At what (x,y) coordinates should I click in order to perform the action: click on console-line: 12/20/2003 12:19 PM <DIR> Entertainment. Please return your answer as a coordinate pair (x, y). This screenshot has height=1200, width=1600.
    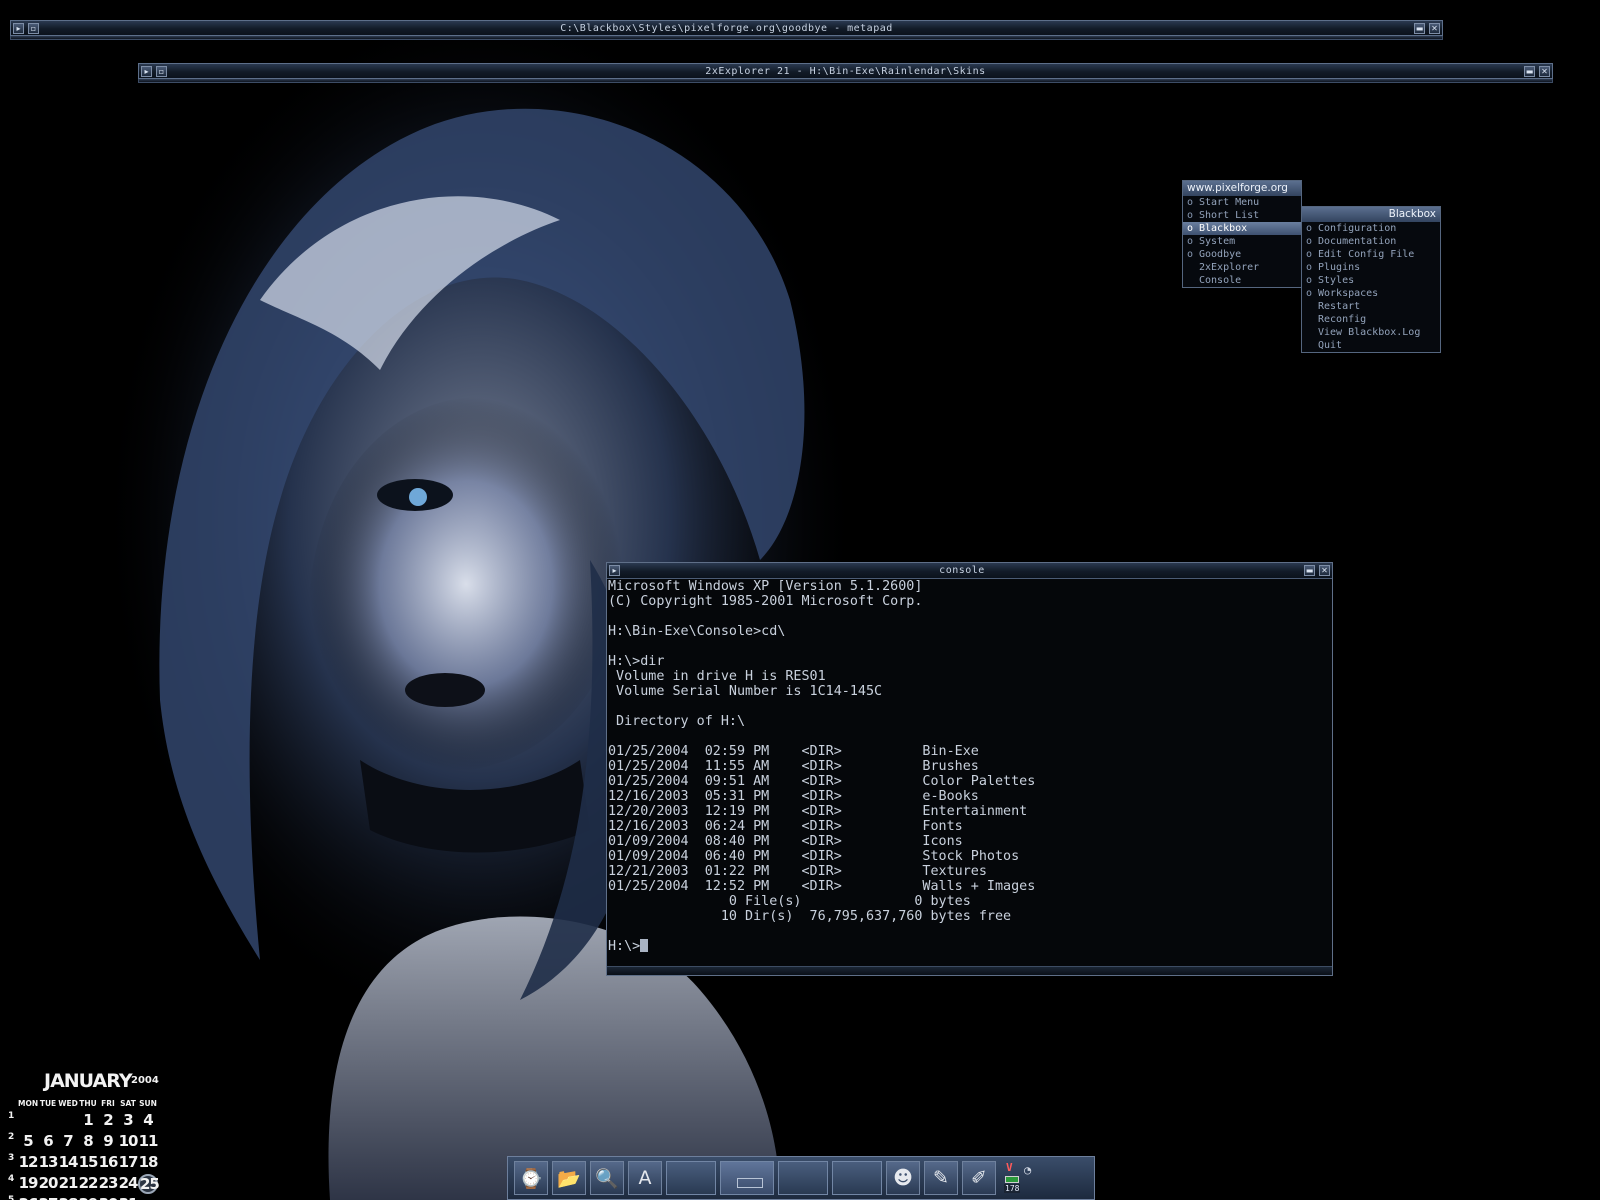
    Looking at the image, I should click on (818, 811).